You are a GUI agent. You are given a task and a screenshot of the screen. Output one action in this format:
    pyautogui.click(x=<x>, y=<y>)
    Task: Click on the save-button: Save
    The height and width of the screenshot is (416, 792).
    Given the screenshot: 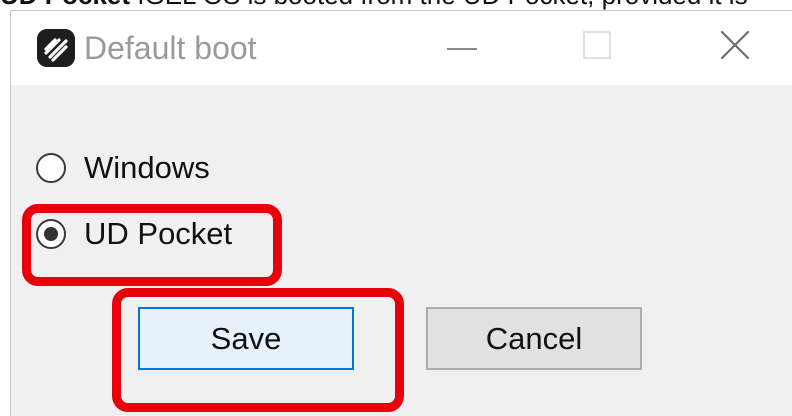 What is the action you would take?
    pyautogui.click(x=246, y=338)
    